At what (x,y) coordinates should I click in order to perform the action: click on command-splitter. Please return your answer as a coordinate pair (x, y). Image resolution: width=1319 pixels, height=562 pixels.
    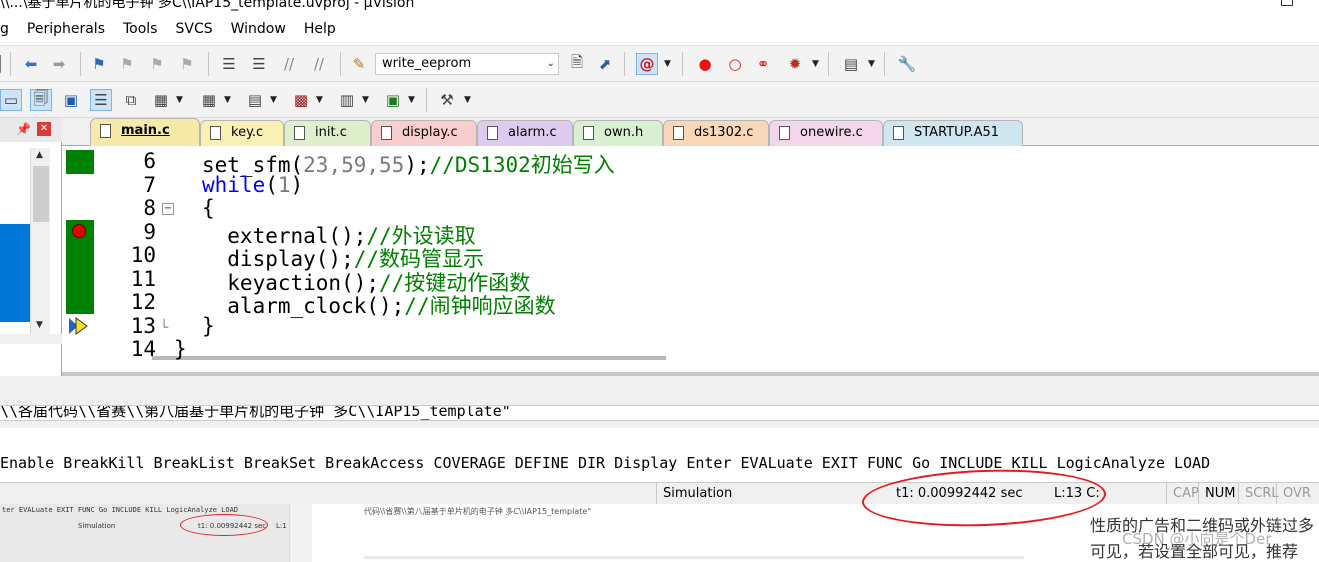
    Looking at the image, I should click on (659, 424).